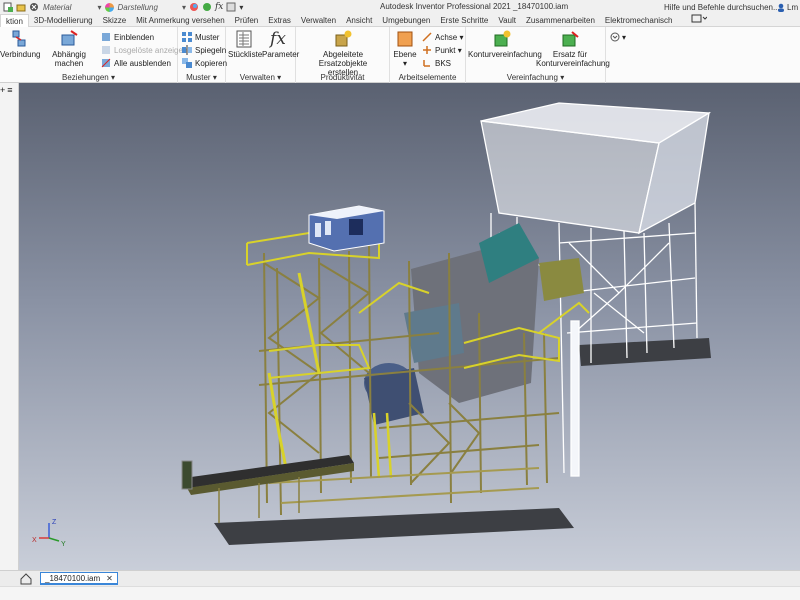 The height and width of the screenshot is (600, 800). What do you see at coordinates (343, 38) in the screenshot?
I see `derived-substitute-icon` at bounding box center [343, 38].